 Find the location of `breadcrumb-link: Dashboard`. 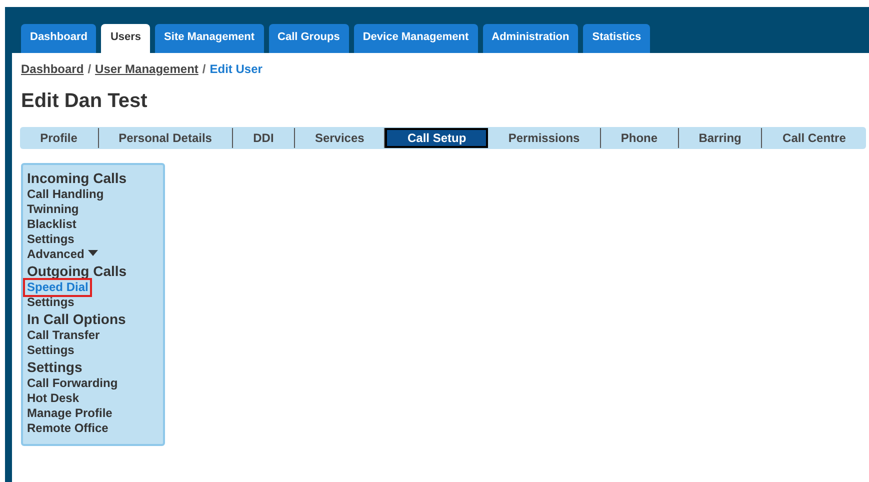

breadcrumb-link: Dashboard is located at coordinates (52, 69).